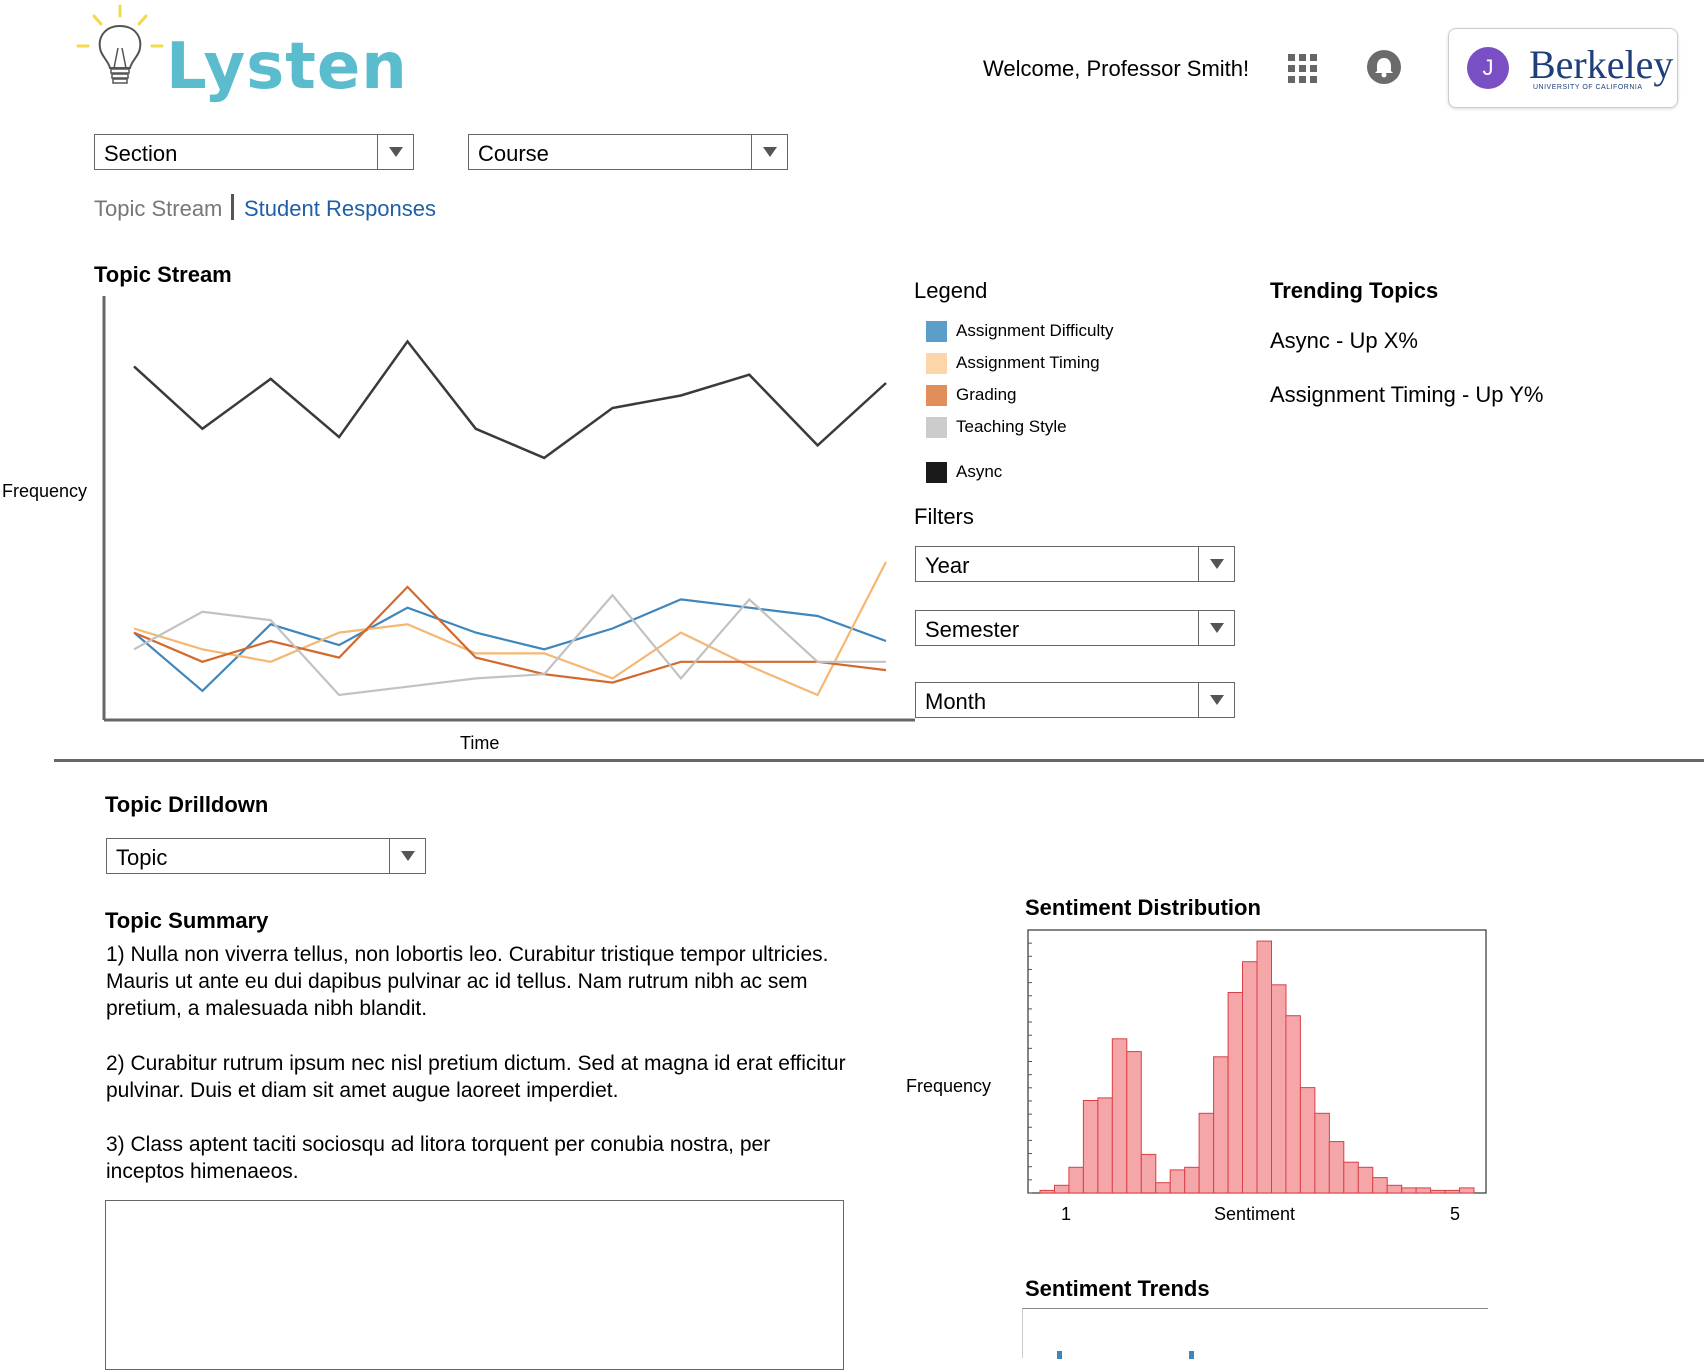 This screenshot has width=1704, height=1370. I want to click on legend-label: Teaching Style, so click(1011, 426).